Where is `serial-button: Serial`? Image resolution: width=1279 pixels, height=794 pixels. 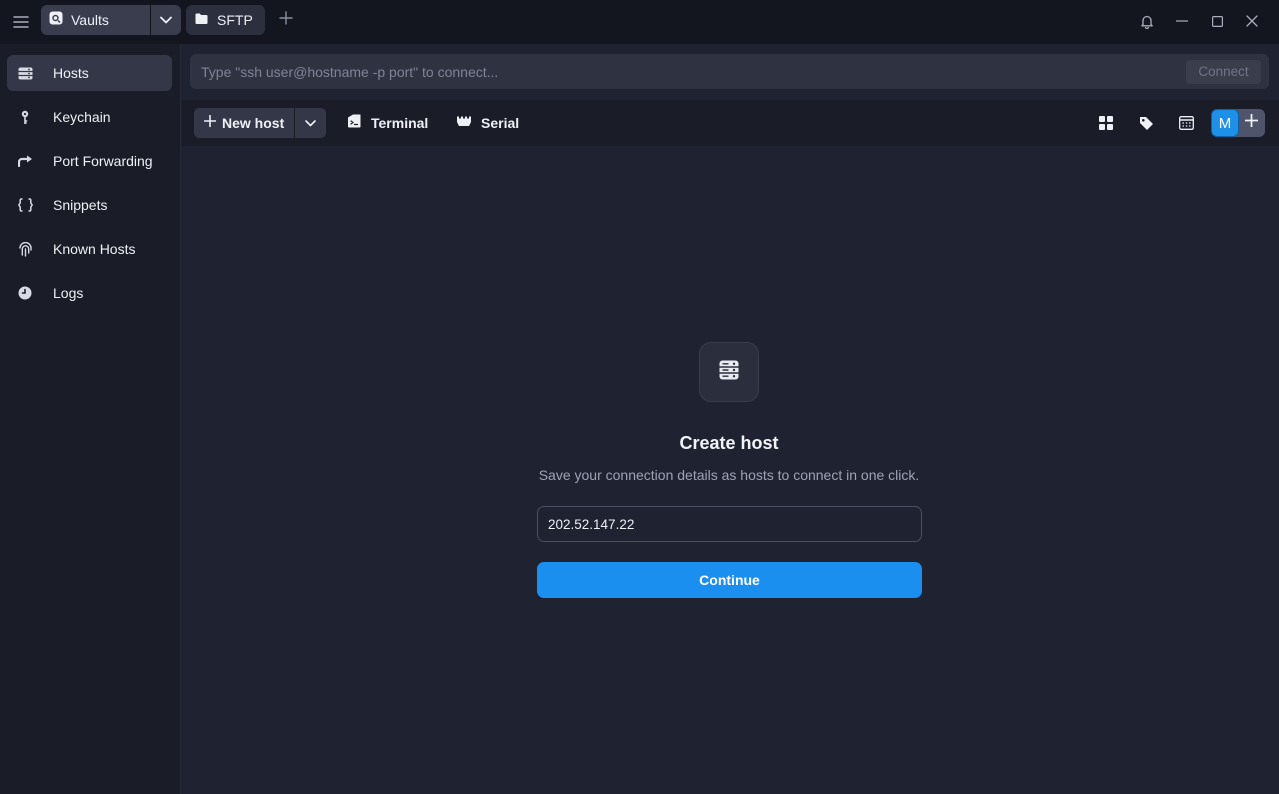 serial-button: Serial is located at coordinates (487, 123).